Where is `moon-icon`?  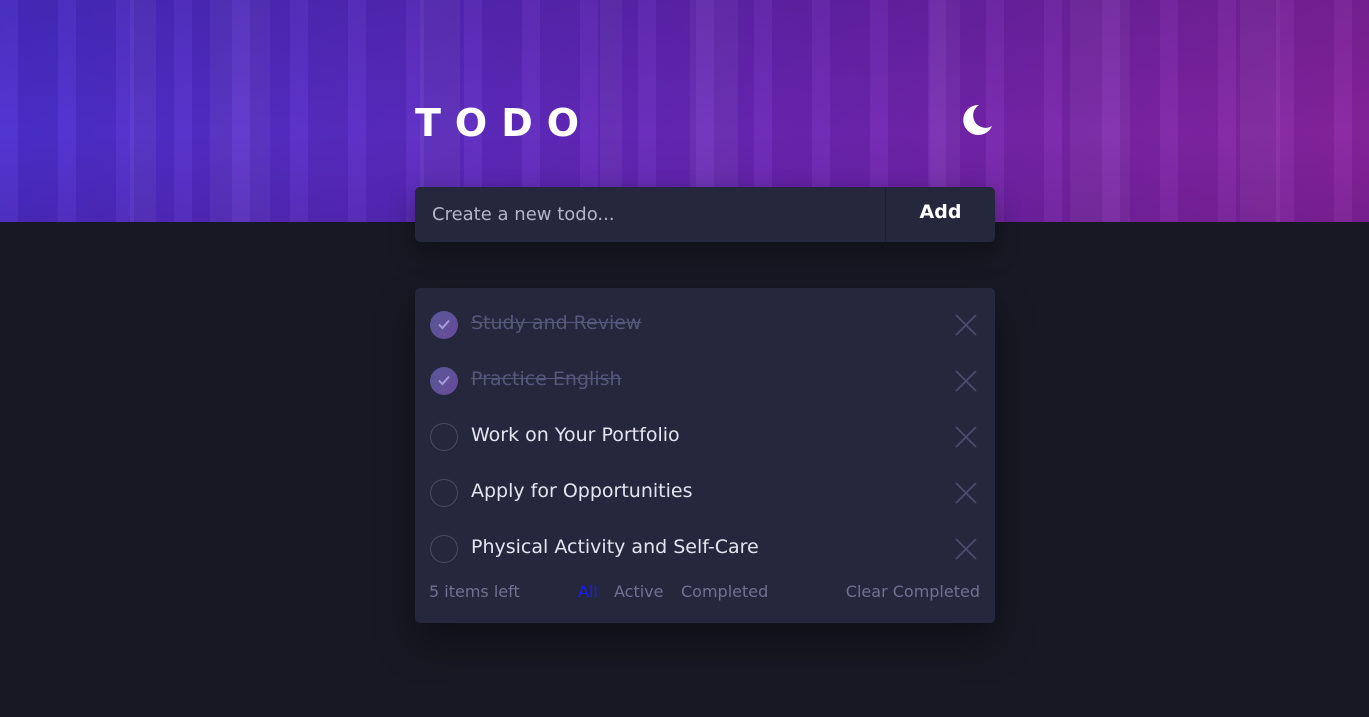 moon-icon is located at coordinates (977, 120).